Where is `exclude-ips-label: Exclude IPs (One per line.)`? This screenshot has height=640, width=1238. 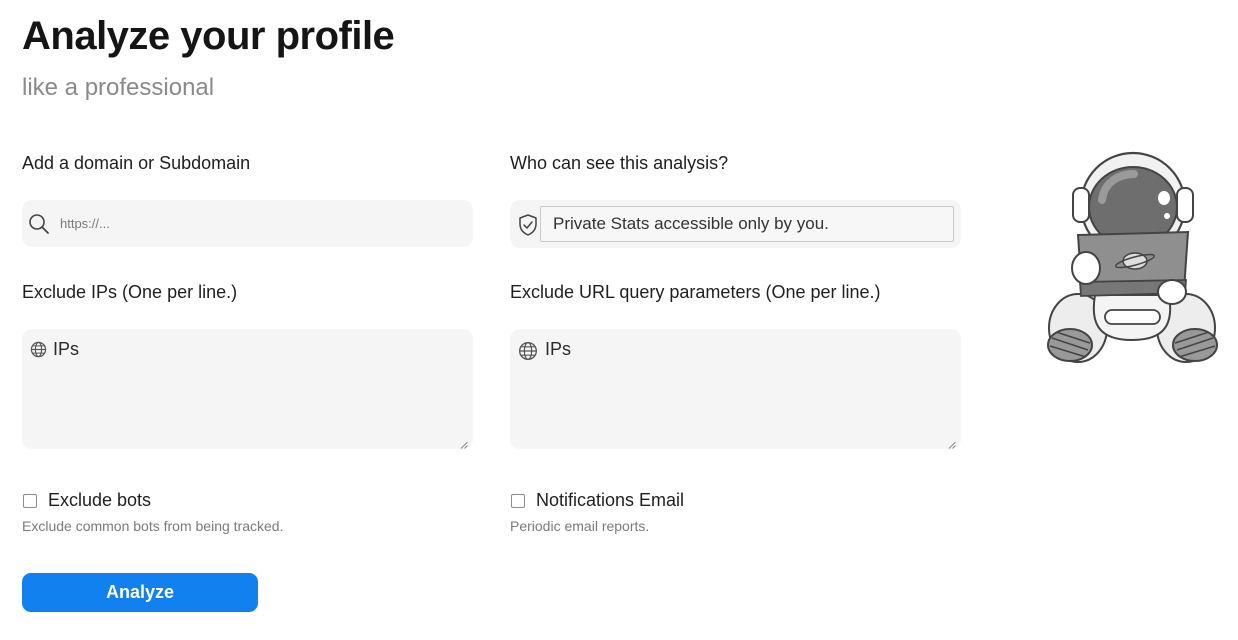
exclude-ips-label: Exclude IPs (One per line.) is located at coordinates (130, 292).